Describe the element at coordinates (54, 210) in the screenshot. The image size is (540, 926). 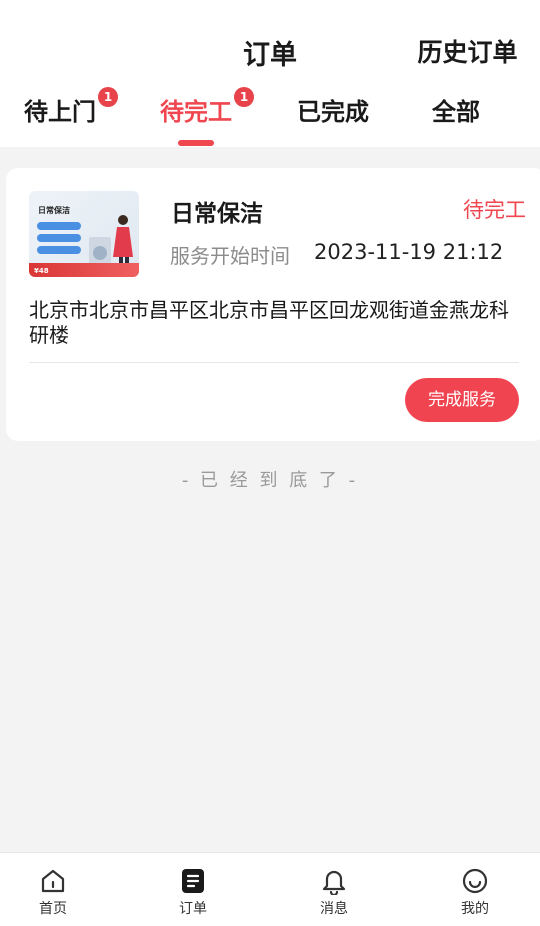
I see `thumbnail-title: 日常保洁` at that location.